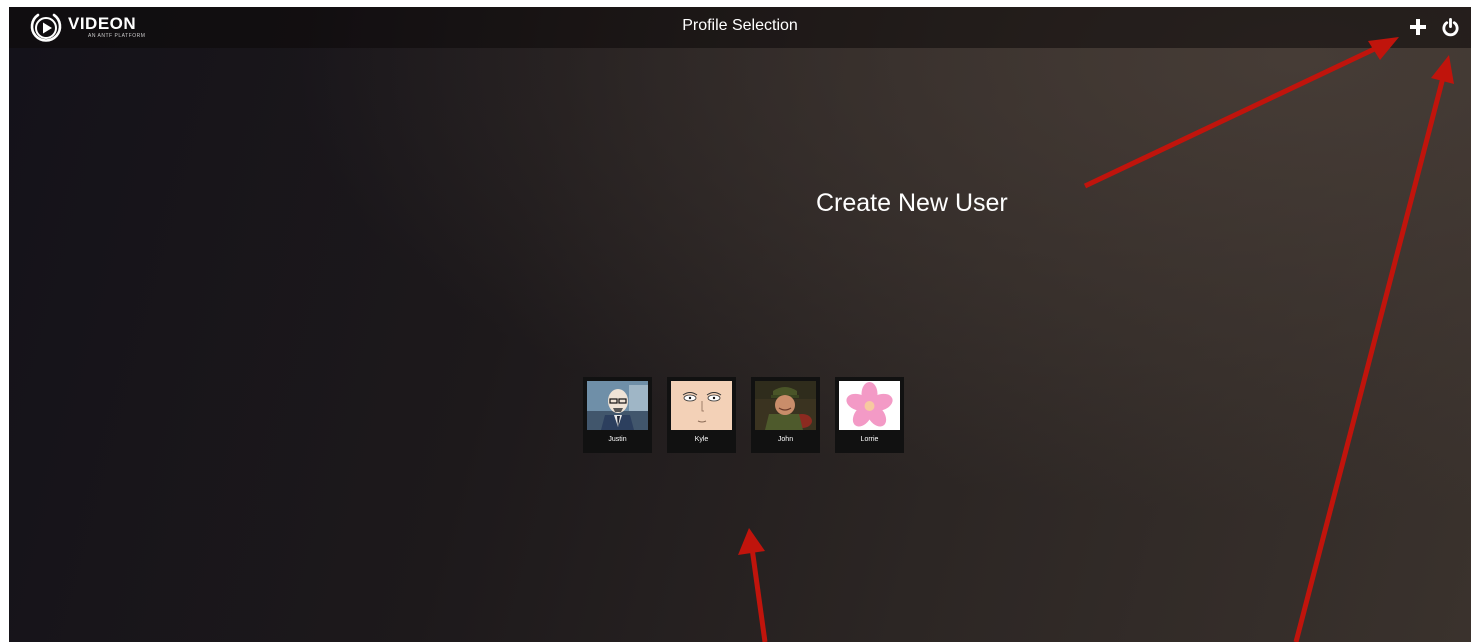  What do you see at coordinates (1373, 348) in the screenshot?
I see `arrow-to-power-button` at bounding box center [1373, 348].